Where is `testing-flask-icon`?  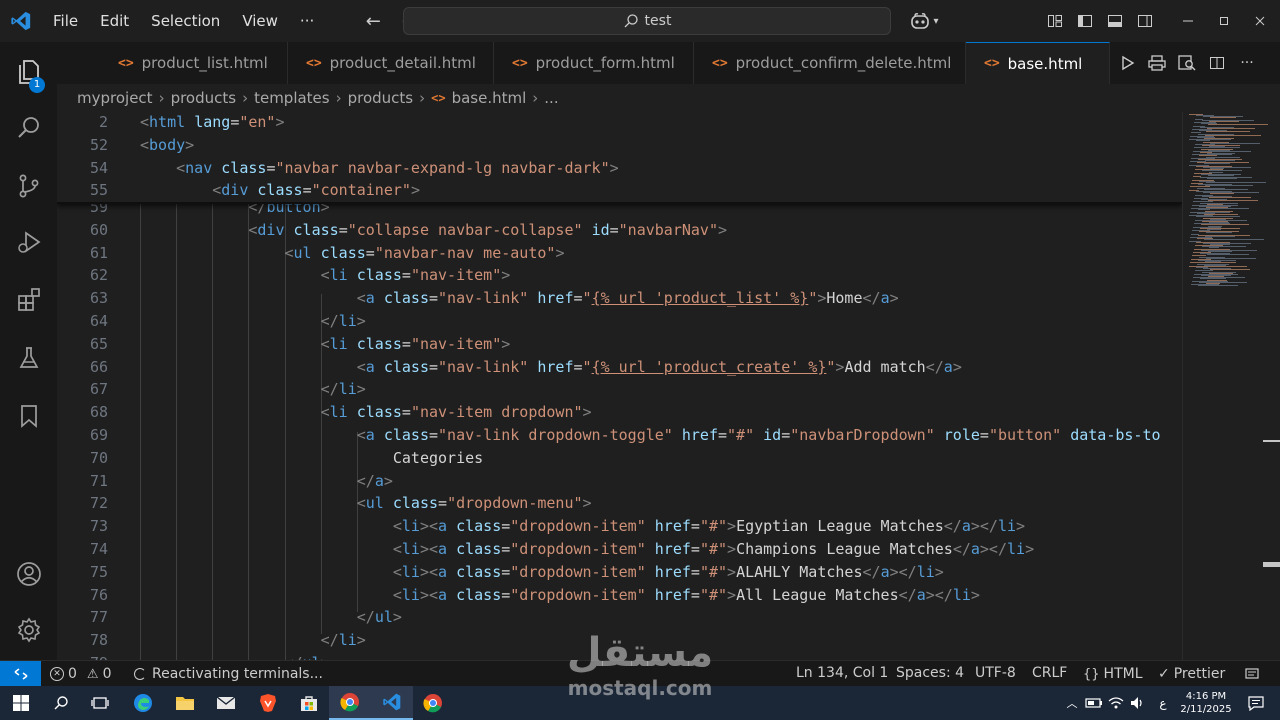
testing-flask-icon is located at coordinates (28, 358).